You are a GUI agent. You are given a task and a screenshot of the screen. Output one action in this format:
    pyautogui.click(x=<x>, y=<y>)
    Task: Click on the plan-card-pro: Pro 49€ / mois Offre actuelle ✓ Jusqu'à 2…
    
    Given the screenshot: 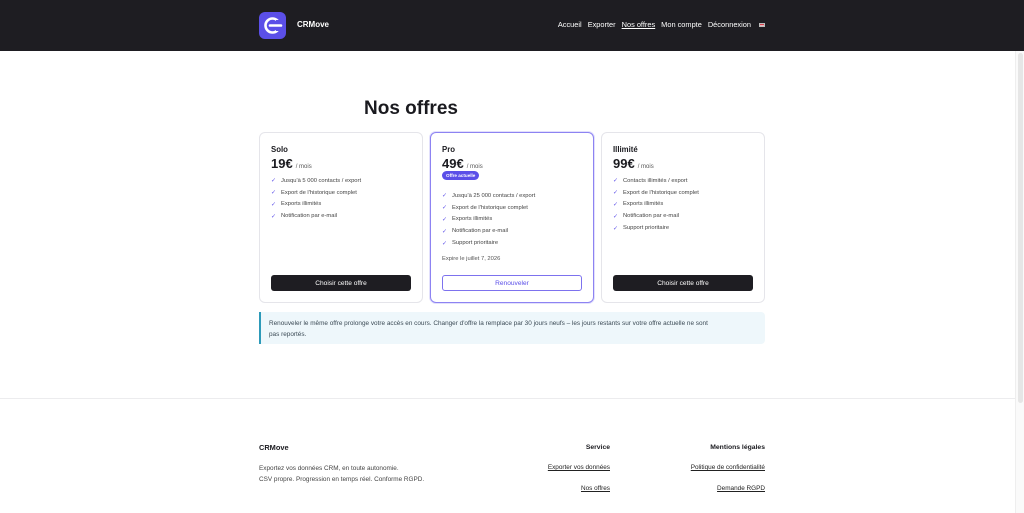 What is the action you would take?
    pyautogui.click(x=512, y=217)
    